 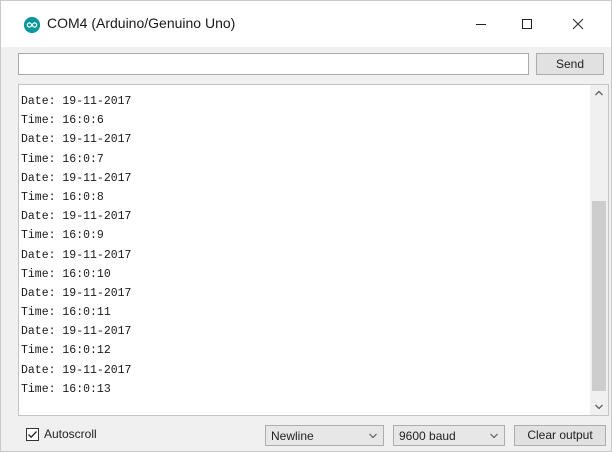 What do you see at coordinates (66, 351) in the screenshot?
I see `output-line: Time: 16:0:12` at bounding box center [66, 351].